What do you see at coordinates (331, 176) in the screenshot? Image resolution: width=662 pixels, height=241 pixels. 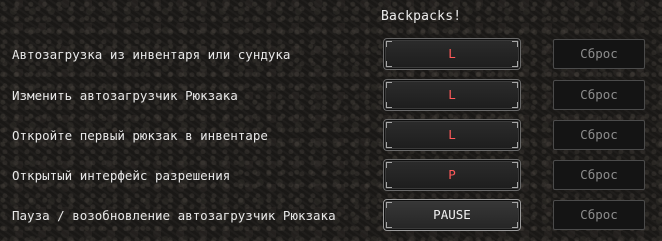 I see `keybind-row: Открытый интерфейс разрешения P Сброс` at bounding box center [331, 176].